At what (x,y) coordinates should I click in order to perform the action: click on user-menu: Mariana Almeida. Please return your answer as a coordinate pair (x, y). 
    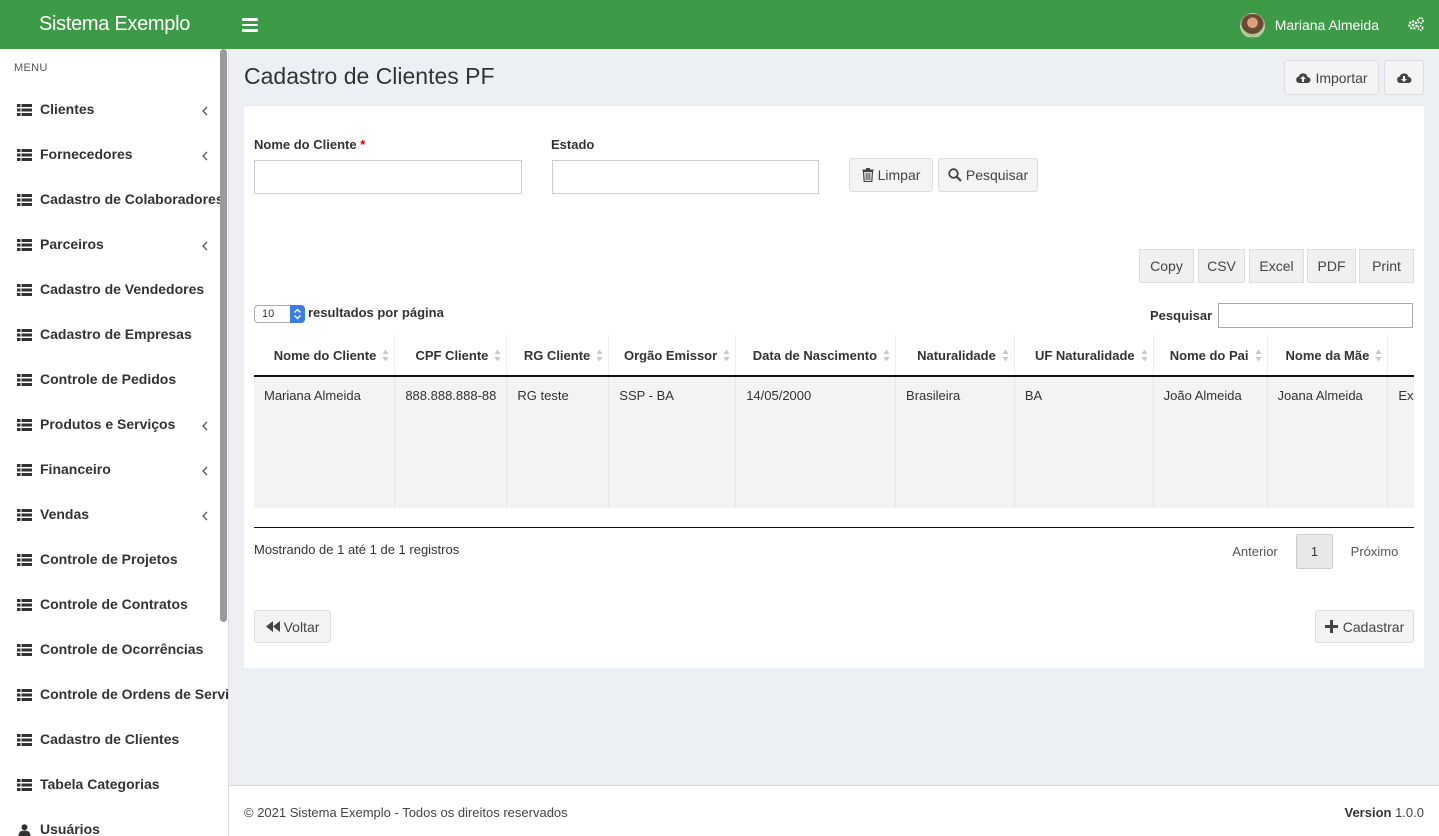
    Looking at the image, I should click on (1309, 25).